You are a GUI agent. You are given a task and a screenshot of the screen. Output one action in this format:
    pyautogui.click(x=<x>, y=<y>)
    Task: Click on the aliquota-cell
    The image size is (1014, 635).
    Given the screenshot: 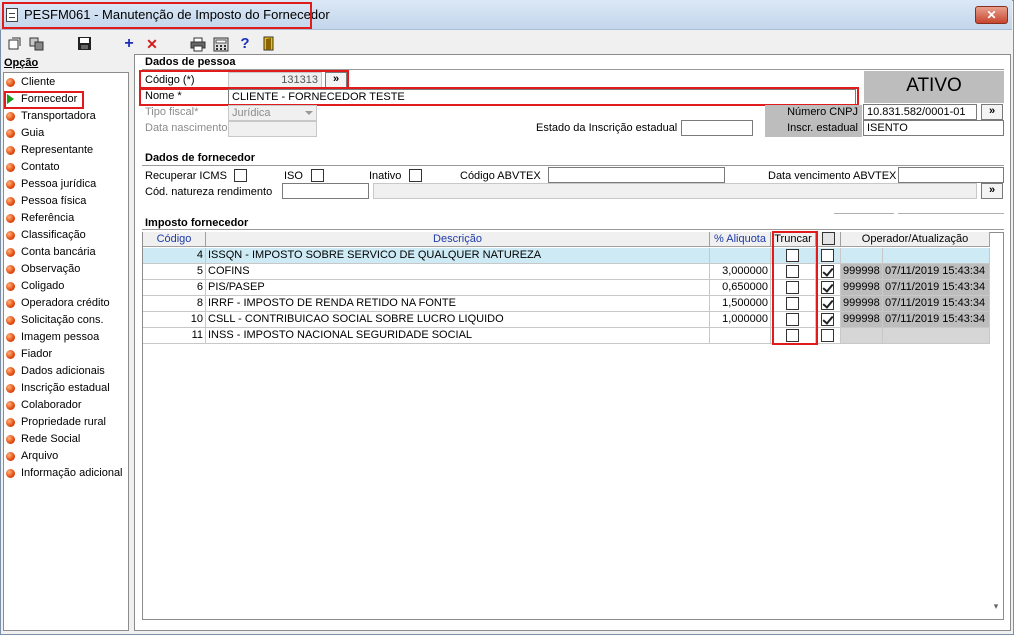 What is the action you would take?
    pyautogui.click(x=740, y=336)
    